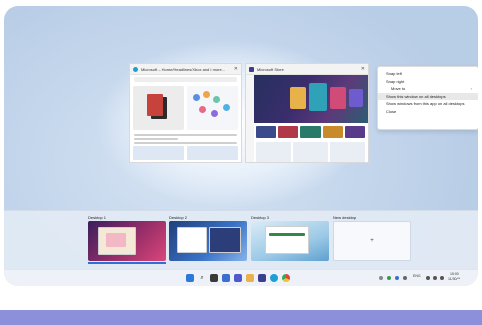 Image resolution: width=482 pixels, height=325 pixels. I want to click on menu-item-snap-right: Snap right, so click(428, 82).